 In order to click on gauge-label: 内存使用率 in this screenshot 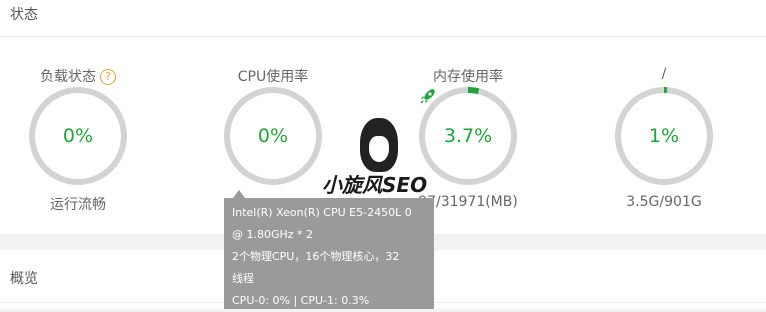, I will do `click(468, 77)`.